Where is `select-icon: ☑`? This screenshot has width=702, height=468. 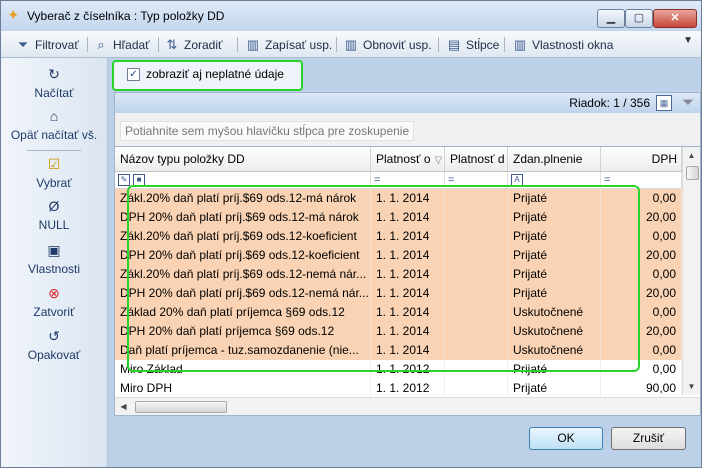
select-icon: ☑ is located at coordinates (54, 164).